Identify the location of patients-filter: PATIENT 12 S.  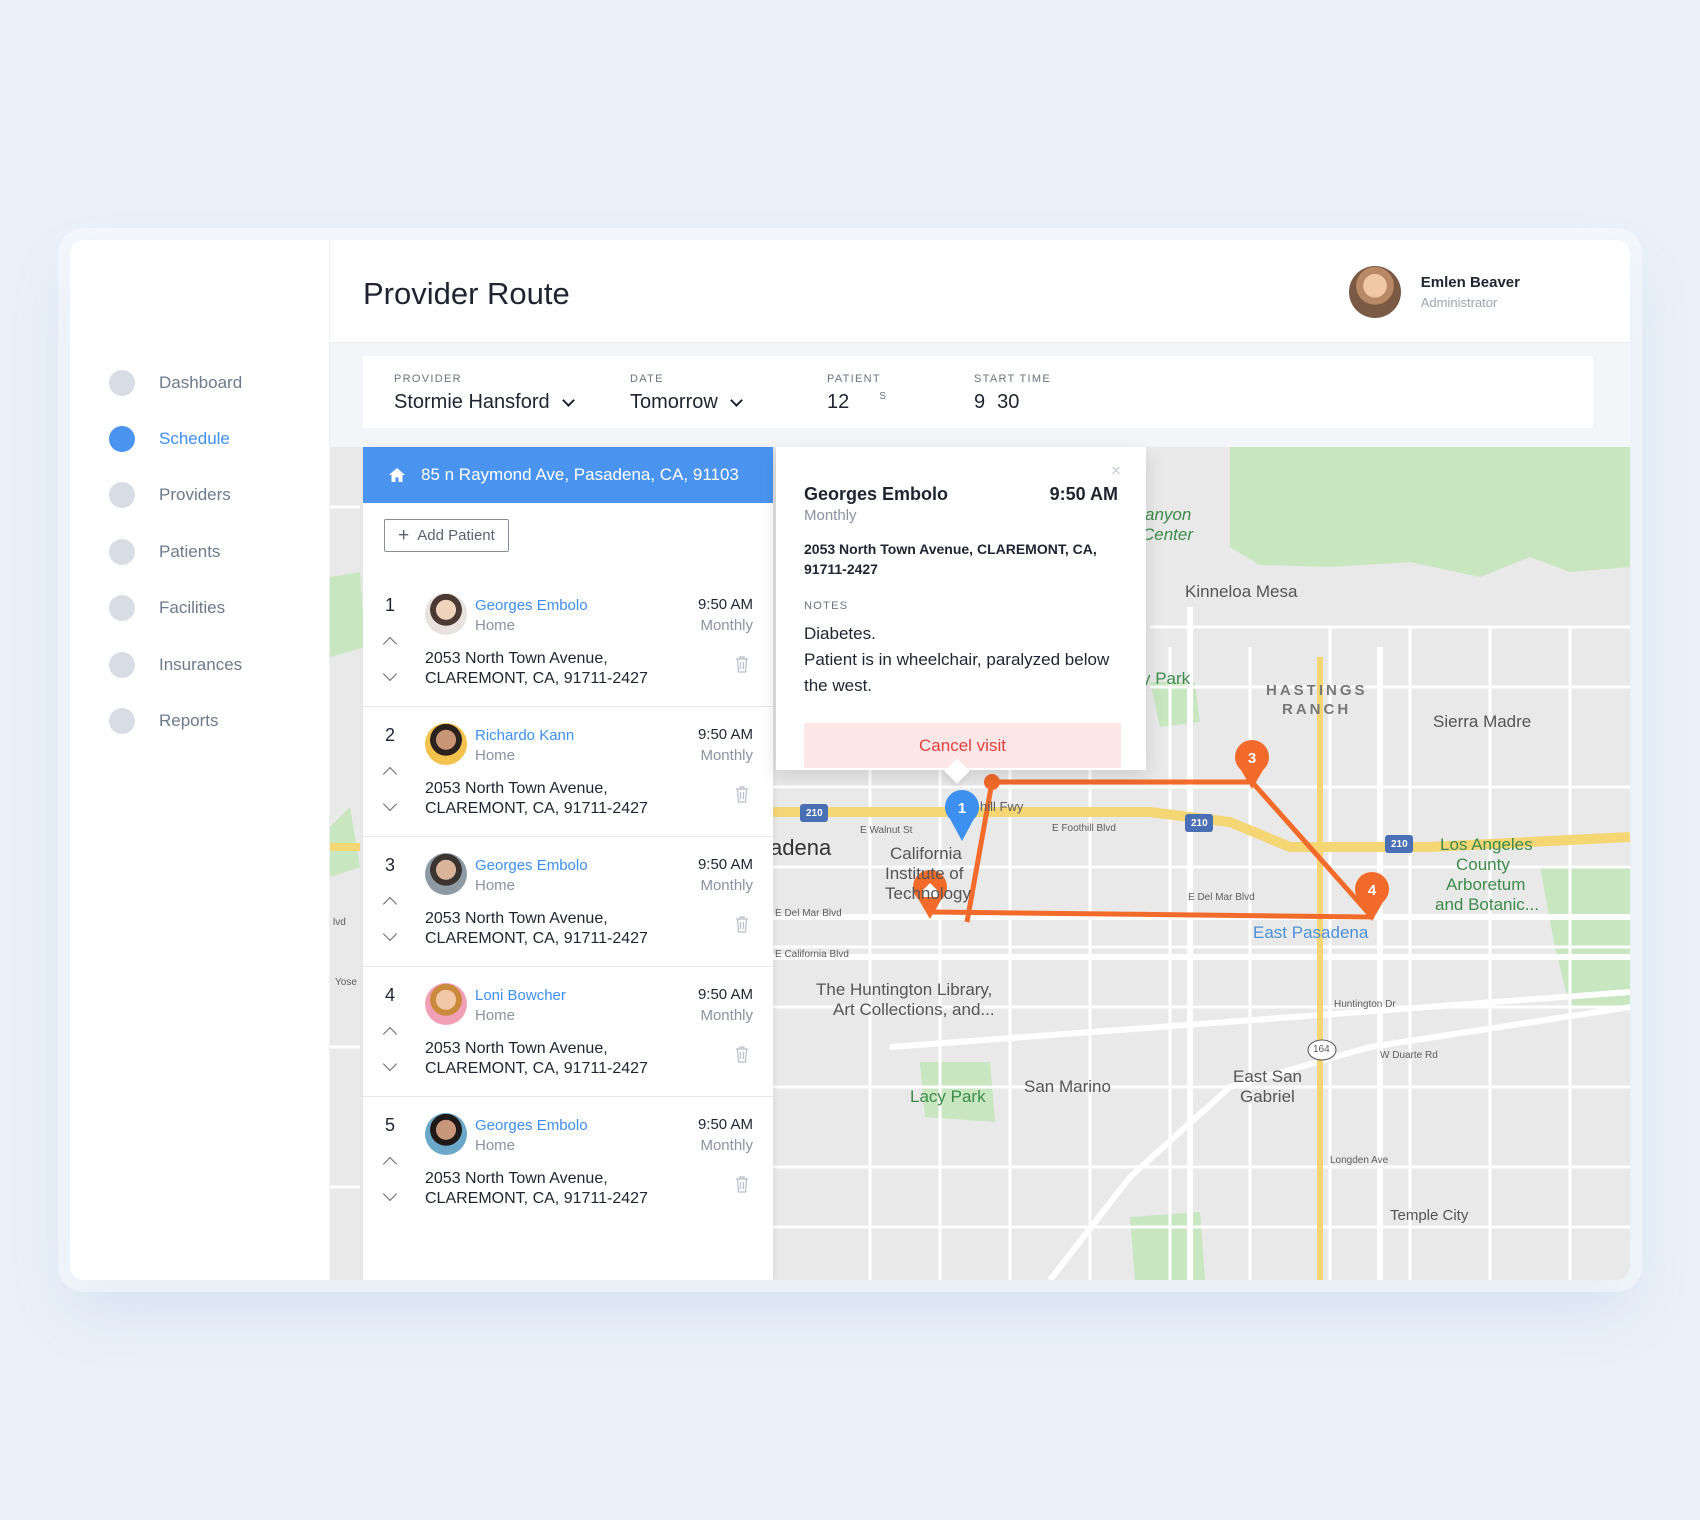
(856, 393).